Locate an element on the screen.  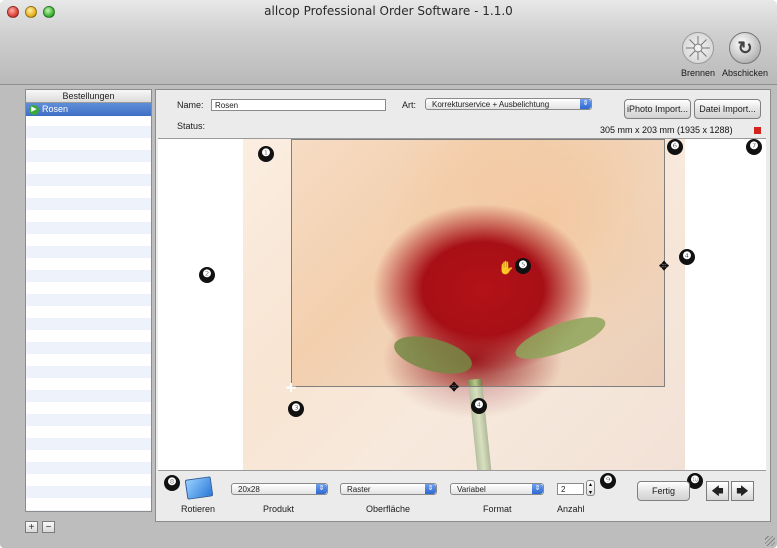
brennen-label: Brennen is located at coordinates (698, 73).